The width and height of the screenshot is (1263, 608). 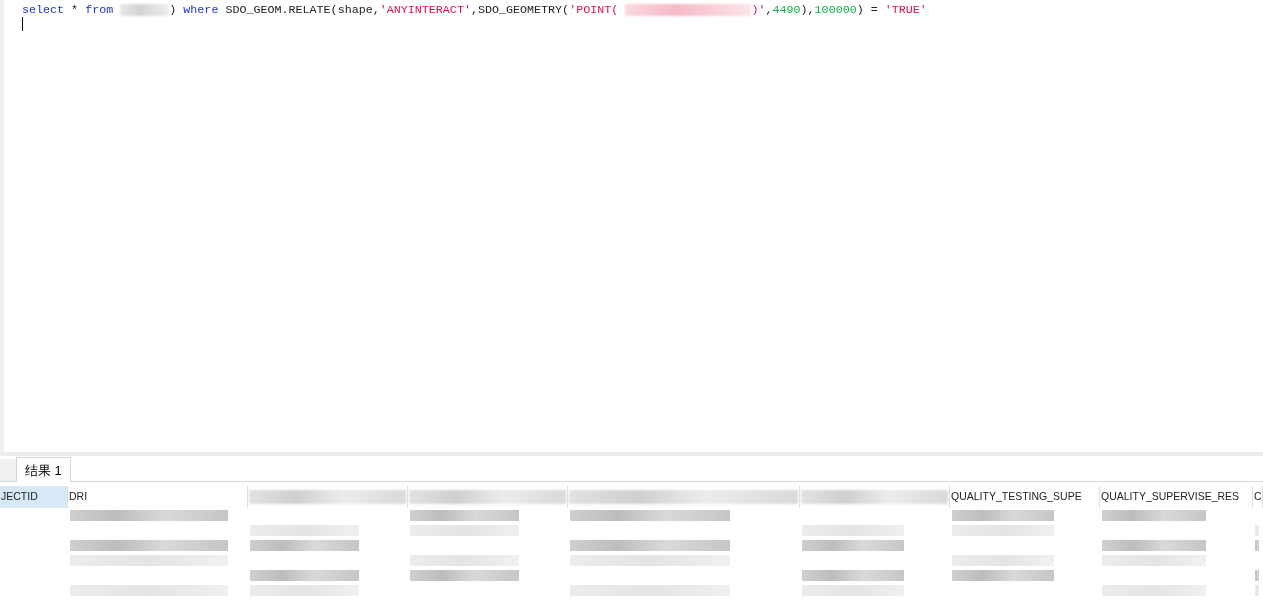 What do you see at coordinates (43, 469) in the screenshot?
I see `result-tab: 结果 1` at bounding box center [43, 469].